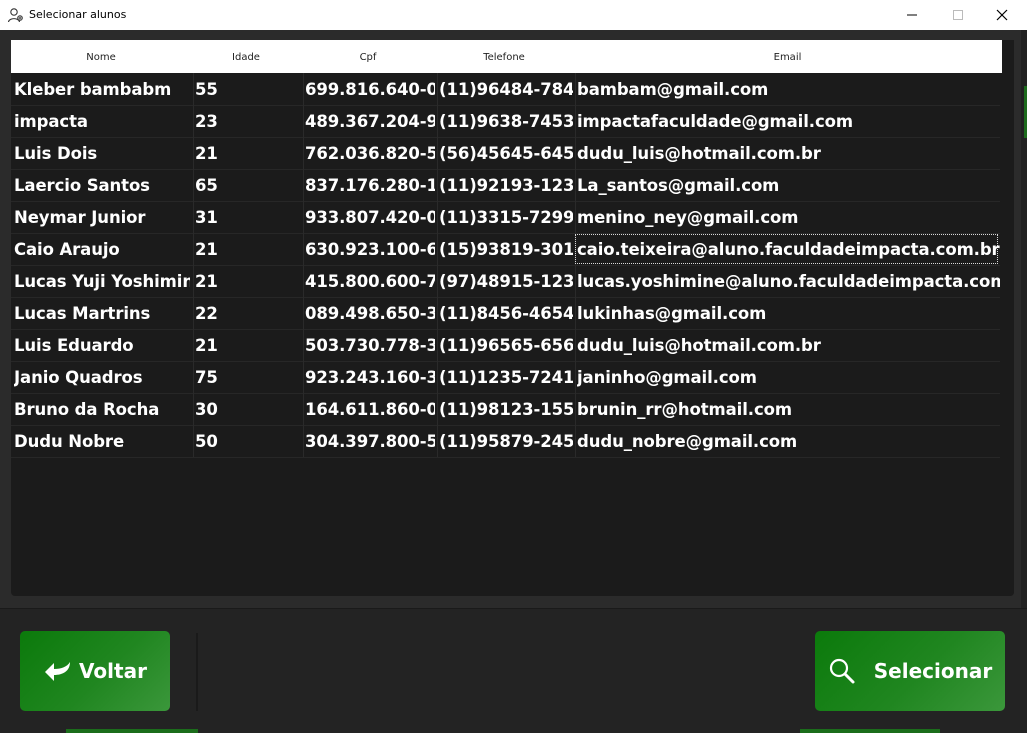  I want to click on cell-telefone: (11)96484-7843, so click(506, 89).